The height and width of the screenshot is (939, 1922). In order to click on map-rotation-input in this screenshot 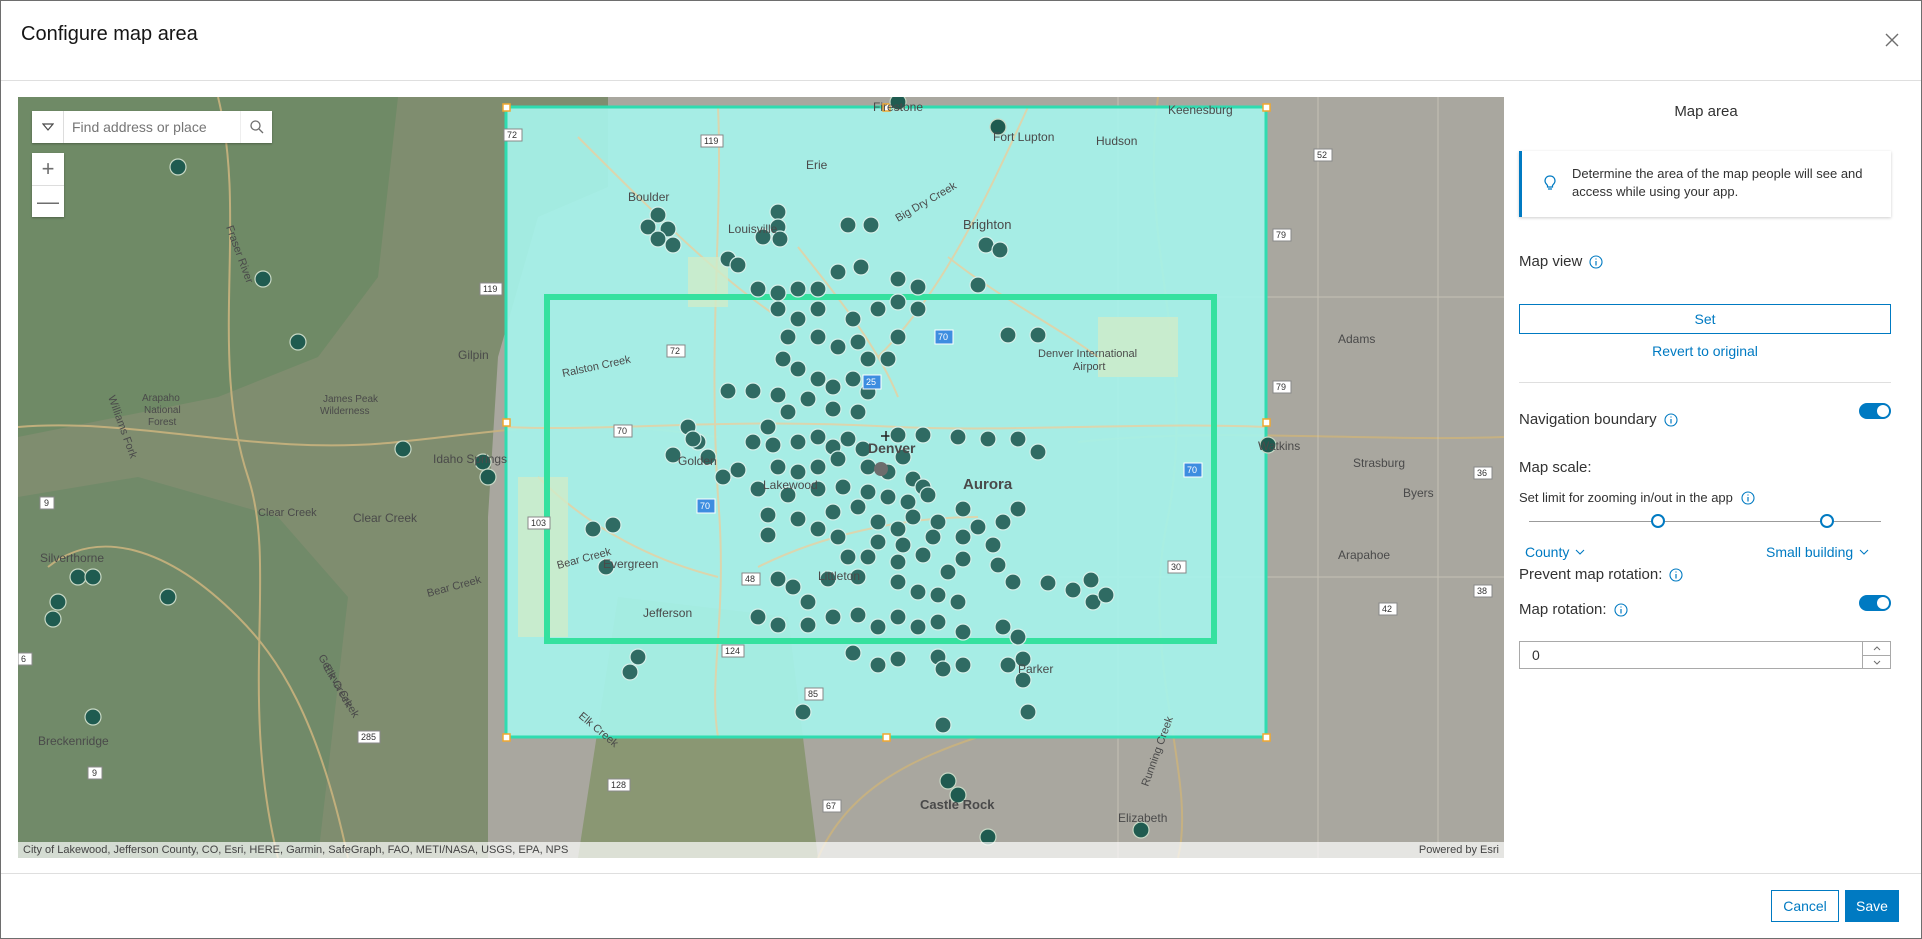, I will do `click(1690, 655)`.